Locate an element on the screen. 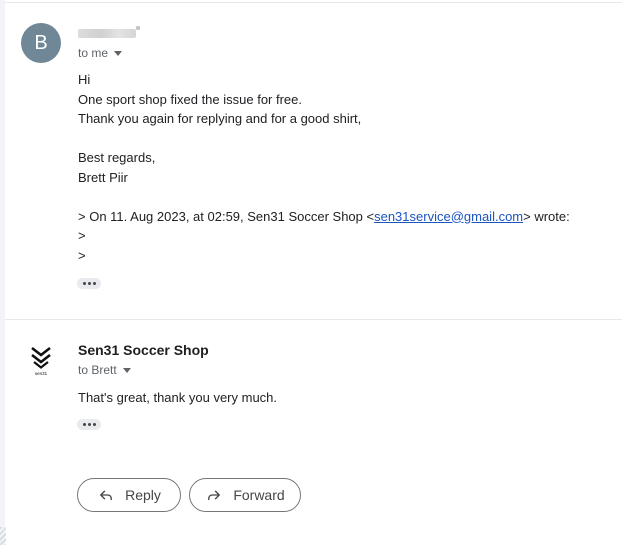  sender-avatar: B is located at coordinates (41, 43).